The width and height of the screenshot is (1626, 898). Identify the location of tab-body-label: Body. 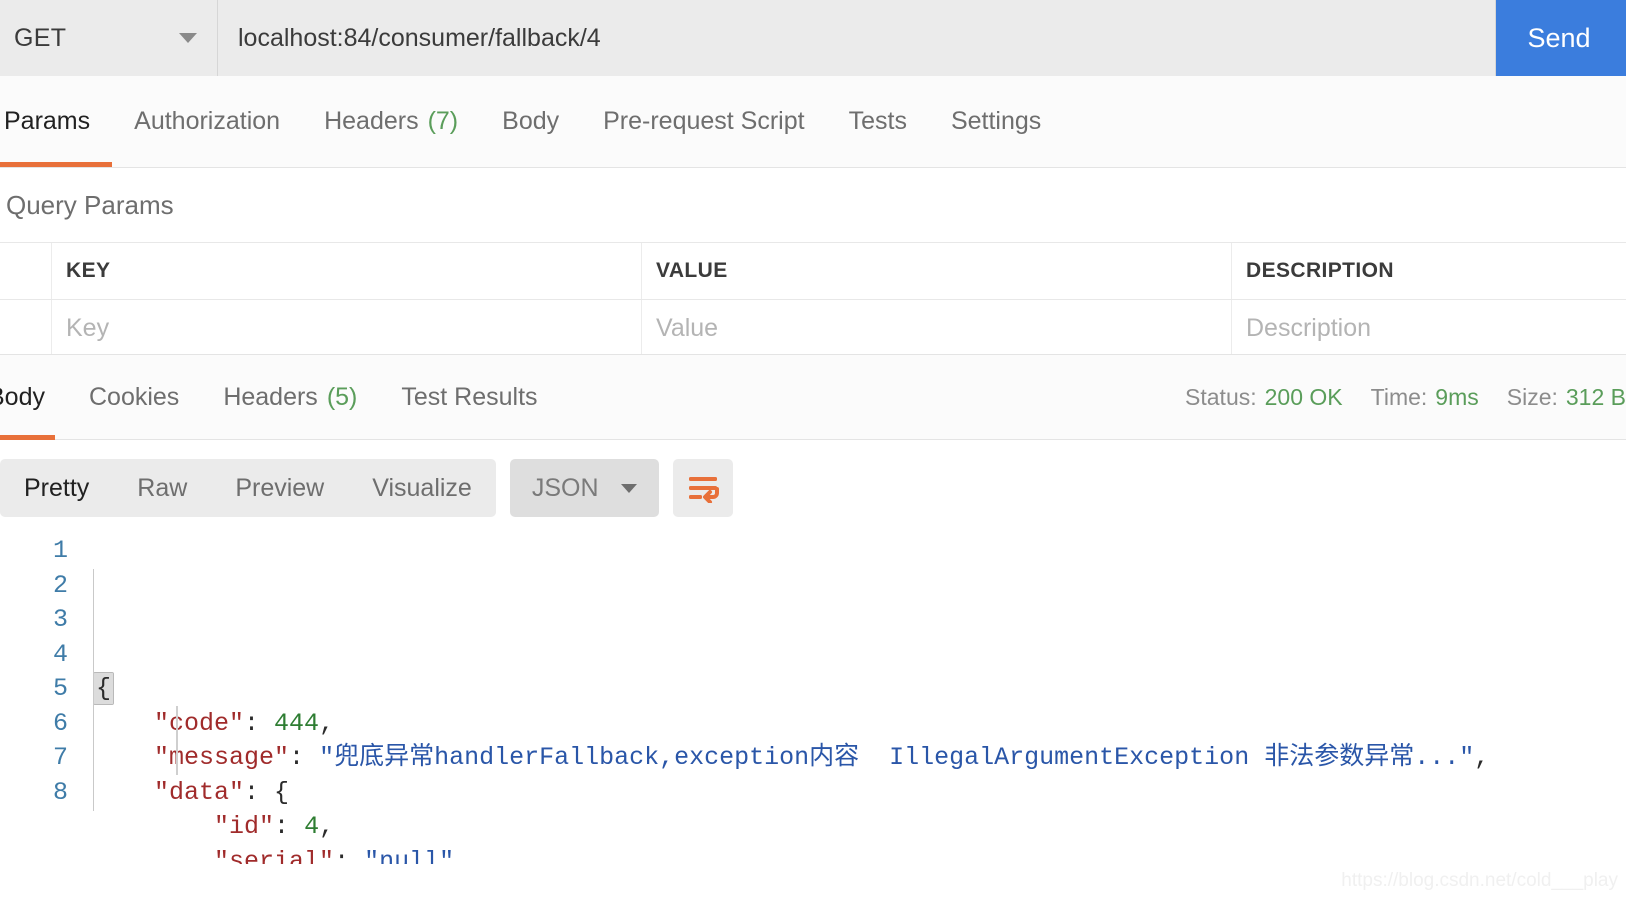
(531, 120).